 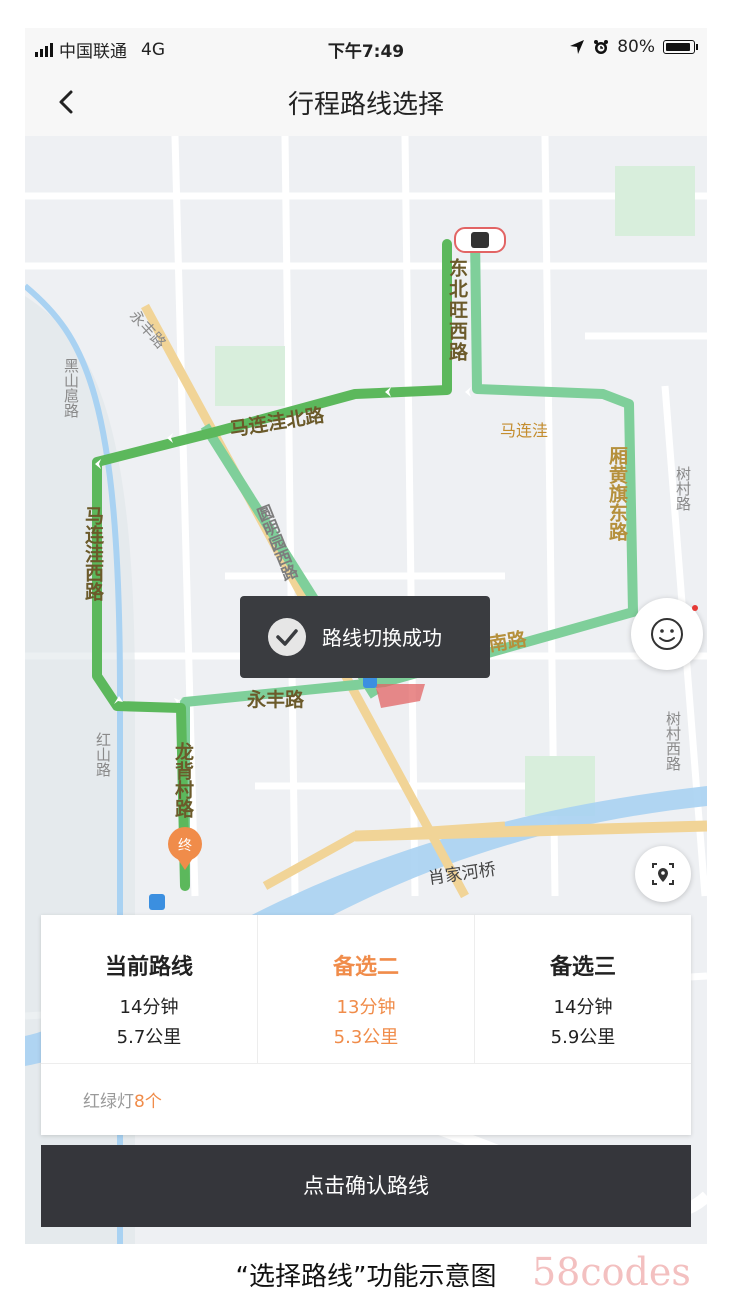 What do you see at coordinates (287, 637) in the screenshot?
I see `check-circle-icon` at bounding box center [287, 637].